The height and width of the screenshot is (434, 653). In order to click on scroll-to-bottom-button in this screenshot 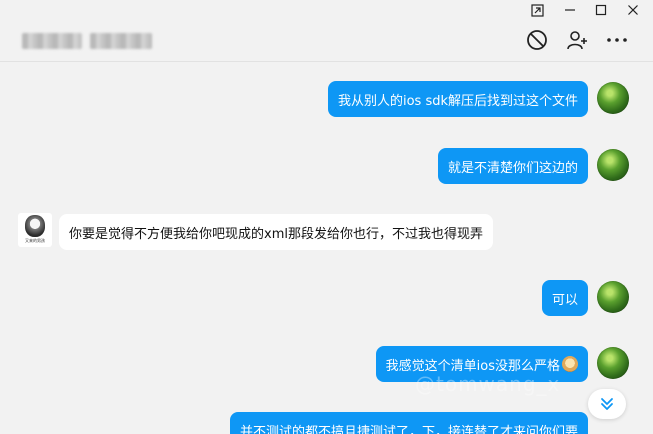, I will do `click(607, 404)`.